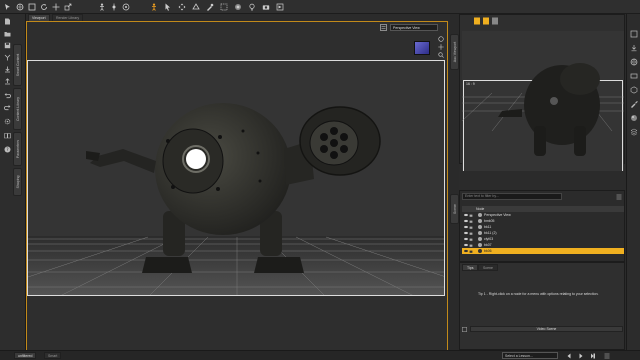  Describe the element at coordinates (182, 7) in the screenshot. I see `transform-icon` at that location.